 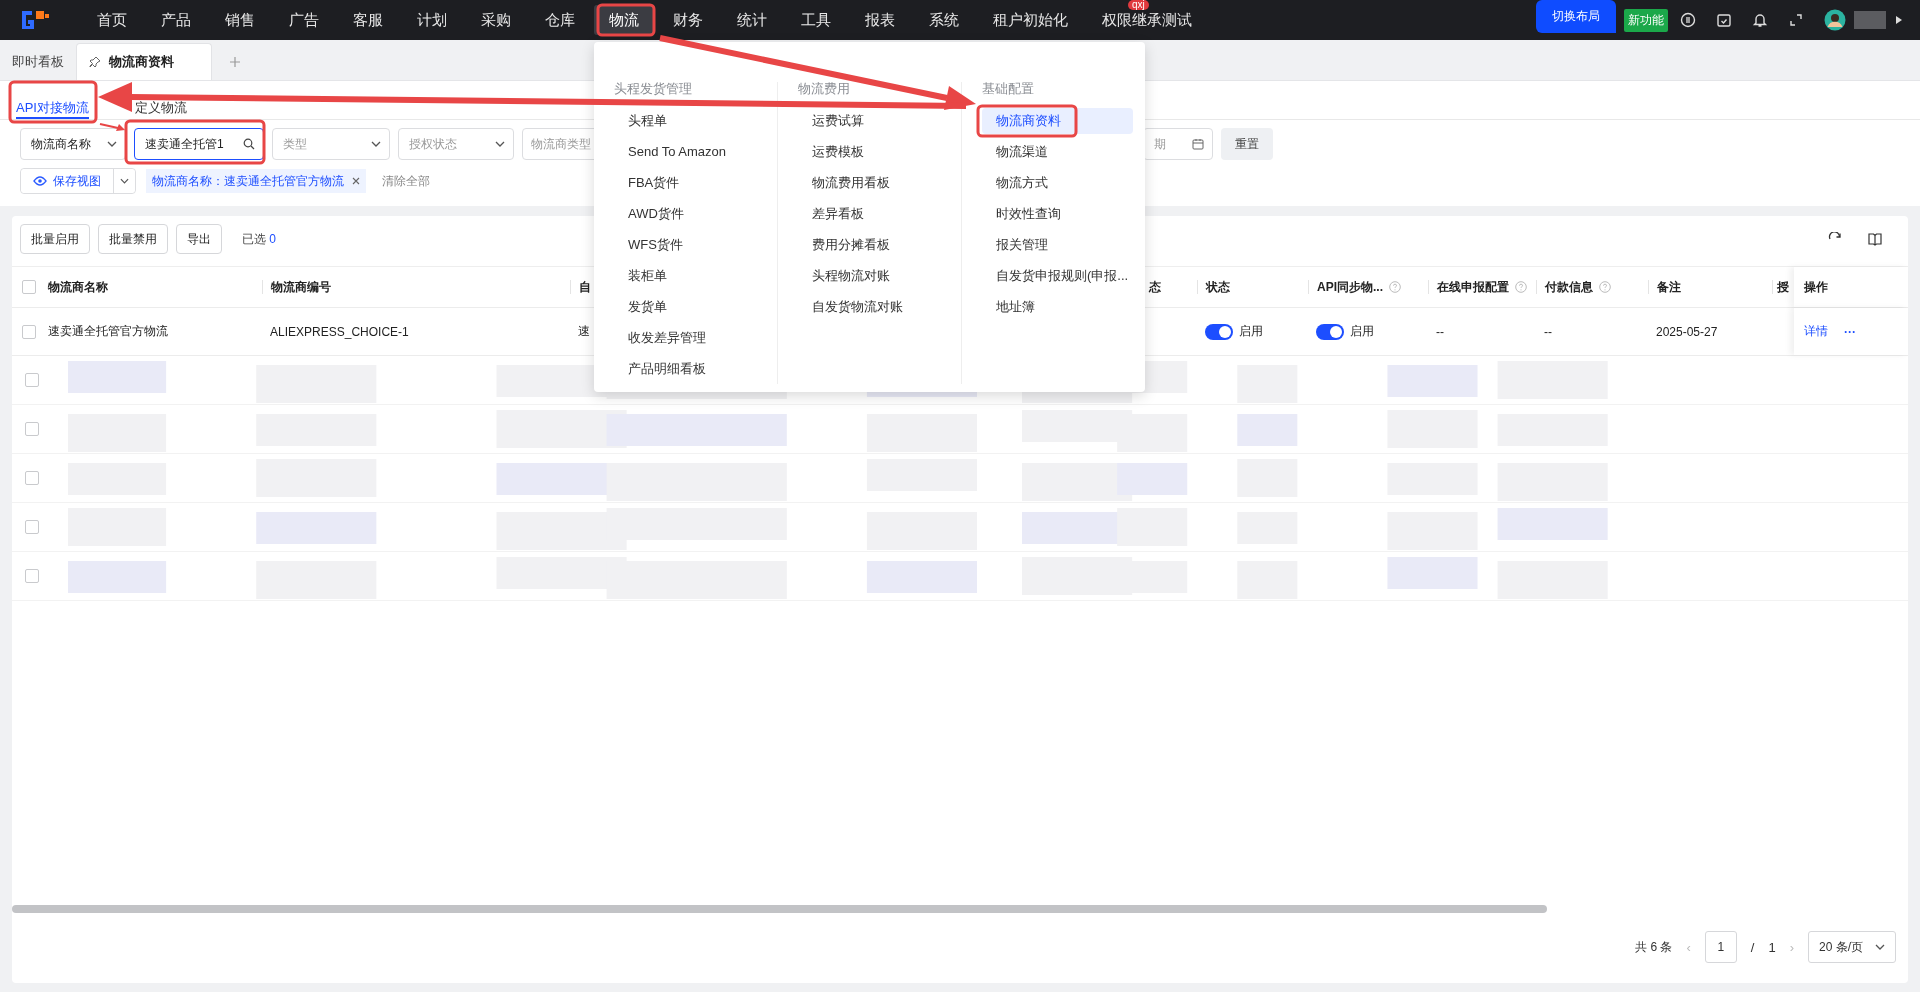 What do you see at coordinates (1875, 239) in the screenshot?
I see `book-icon` at bounding box center [1875, 239].